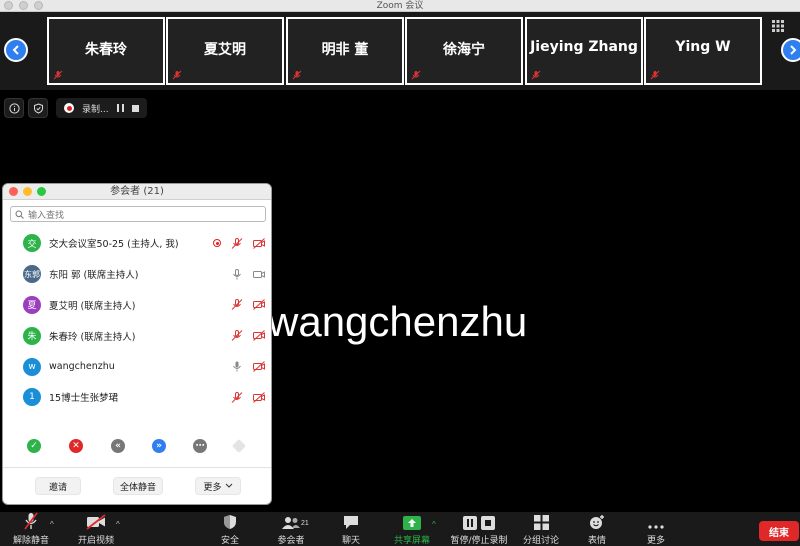  What do you see at coordinates (228, 485) in the screenshot?
I see `chevron-down-icon` at bounding box center [228, 485].